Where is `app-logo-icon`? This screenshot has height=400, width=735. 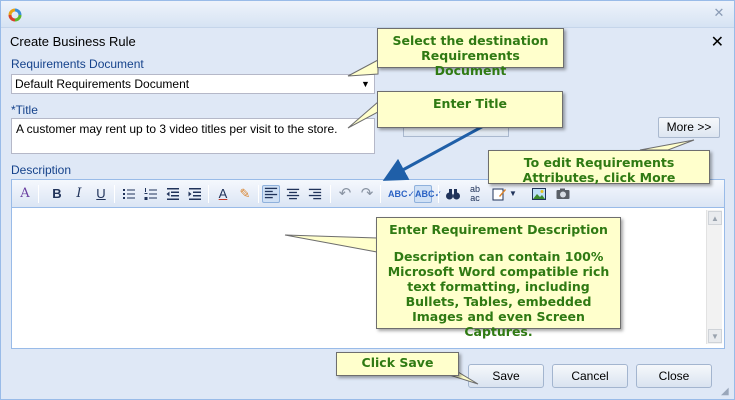
app-logo-icon is located at coordinates (15, 15).